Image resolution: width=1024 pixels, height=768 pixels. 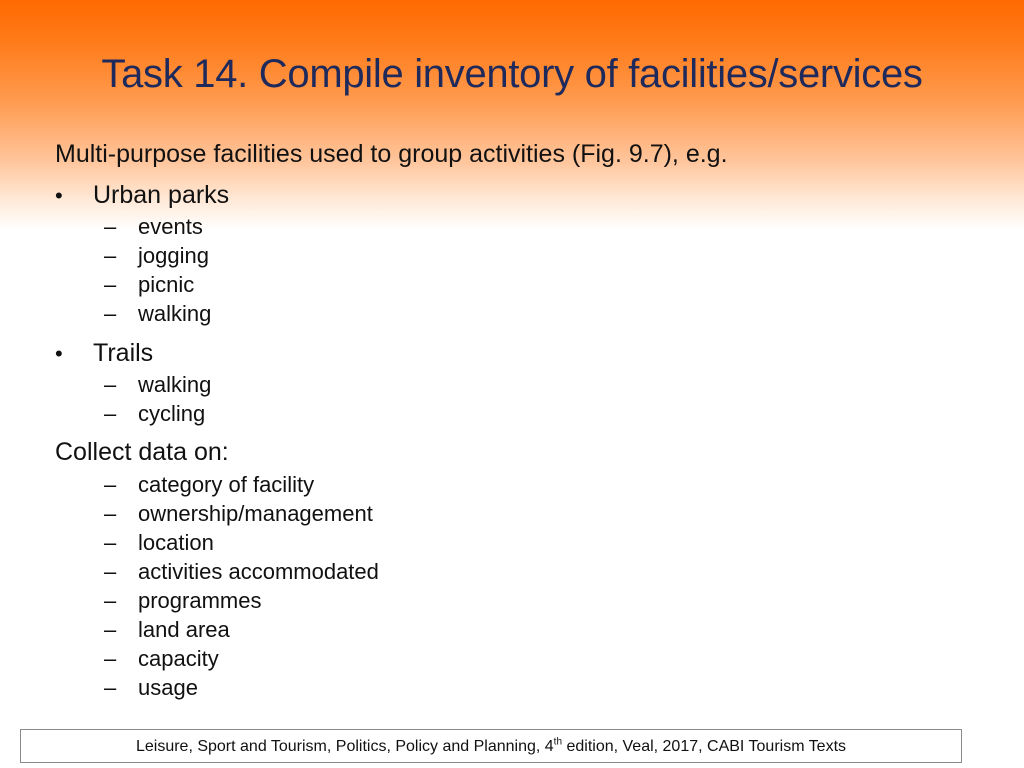 I want to click on collect-heading: Collect data on:, so click(x=142, y=452).